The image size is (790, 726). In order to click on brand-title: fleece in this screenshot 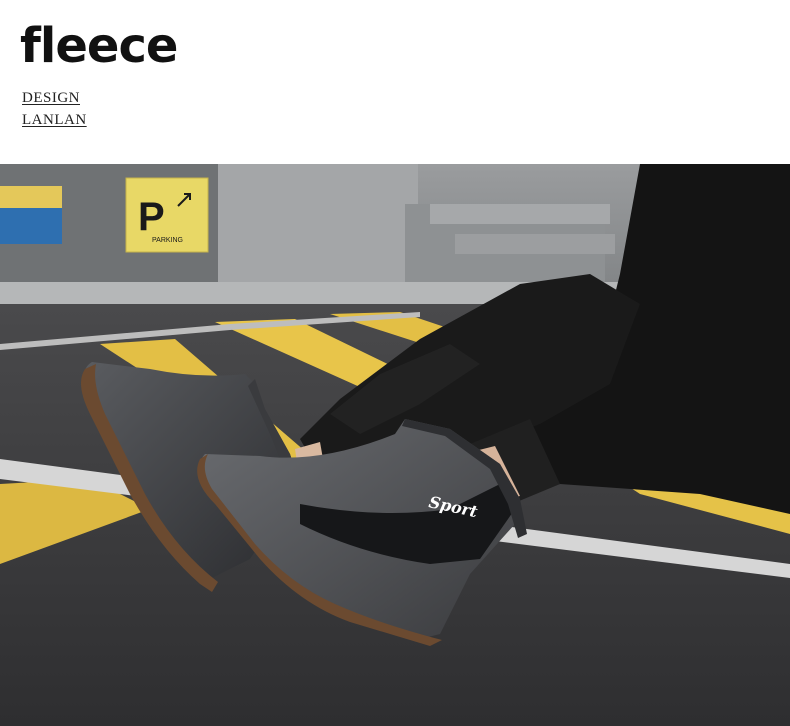, I will do `click(99, 46)`.